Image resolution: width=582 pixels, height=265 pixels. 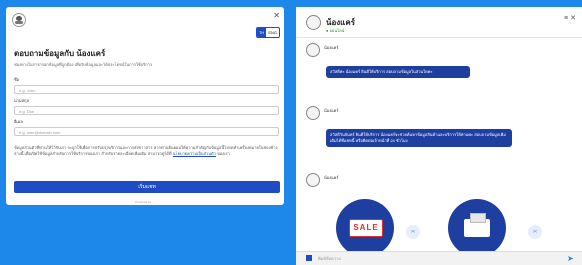 What do you see at coordinates (571, 258) in the screenshot?
I see `send-icon: ➤` at bounding box center [571, 258].